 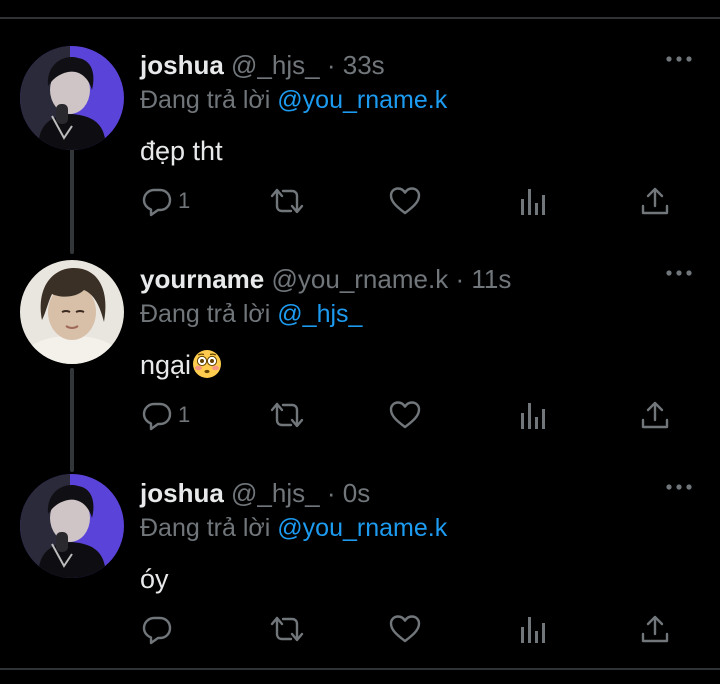 I want to click on user-handle: @you_rname.k, so click(x=360, y=279).